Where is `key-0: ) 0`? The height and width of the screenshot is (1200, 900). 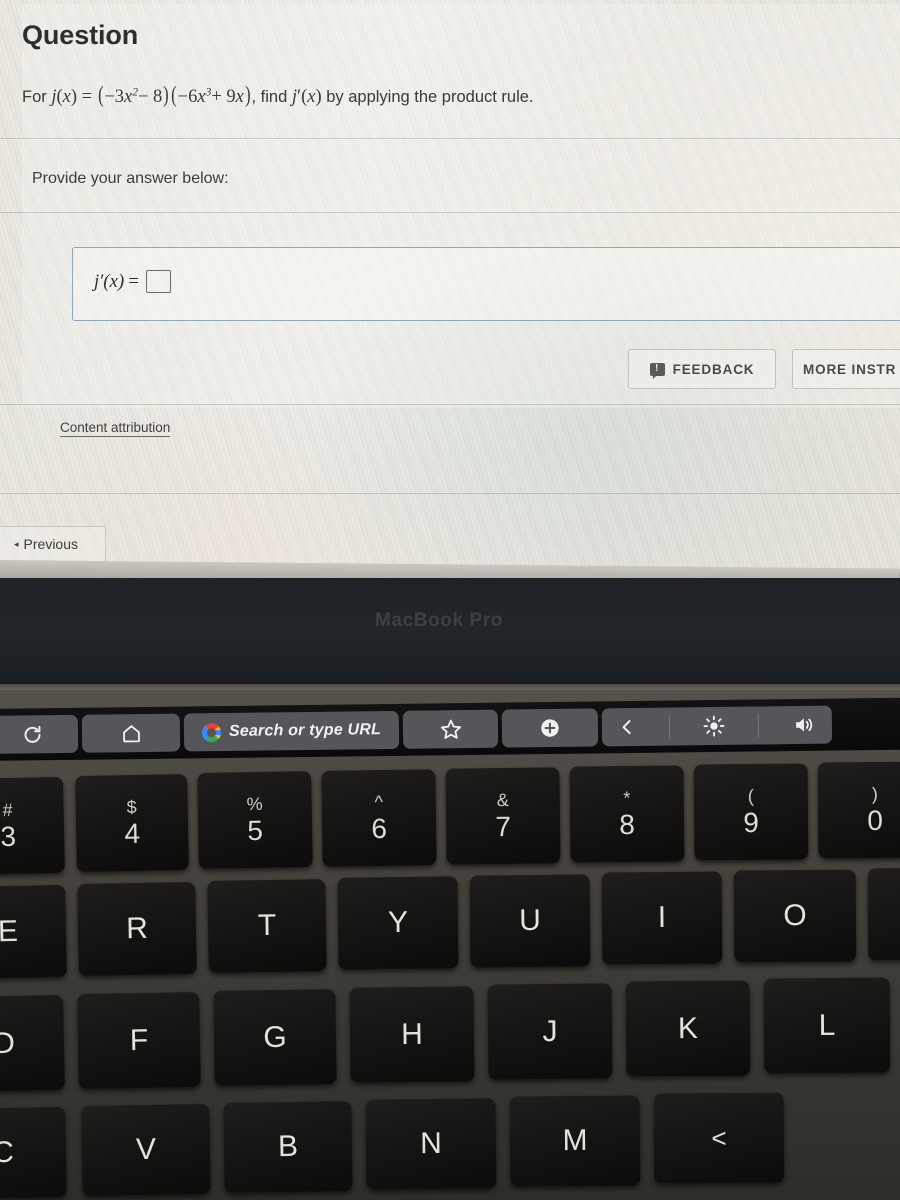
key-0: ) 0 is located at coordinates (858, 810).